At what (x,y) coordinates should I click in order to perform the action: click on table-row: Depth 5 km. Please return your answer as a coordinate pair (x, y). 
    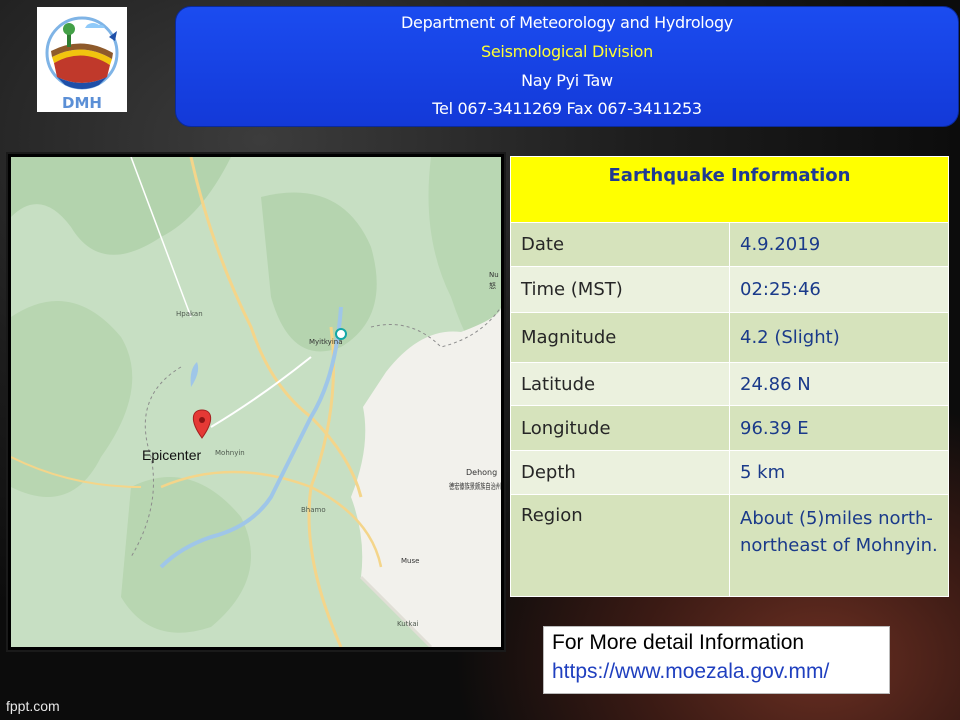
    Looking at the image, I should click on (729, 472).